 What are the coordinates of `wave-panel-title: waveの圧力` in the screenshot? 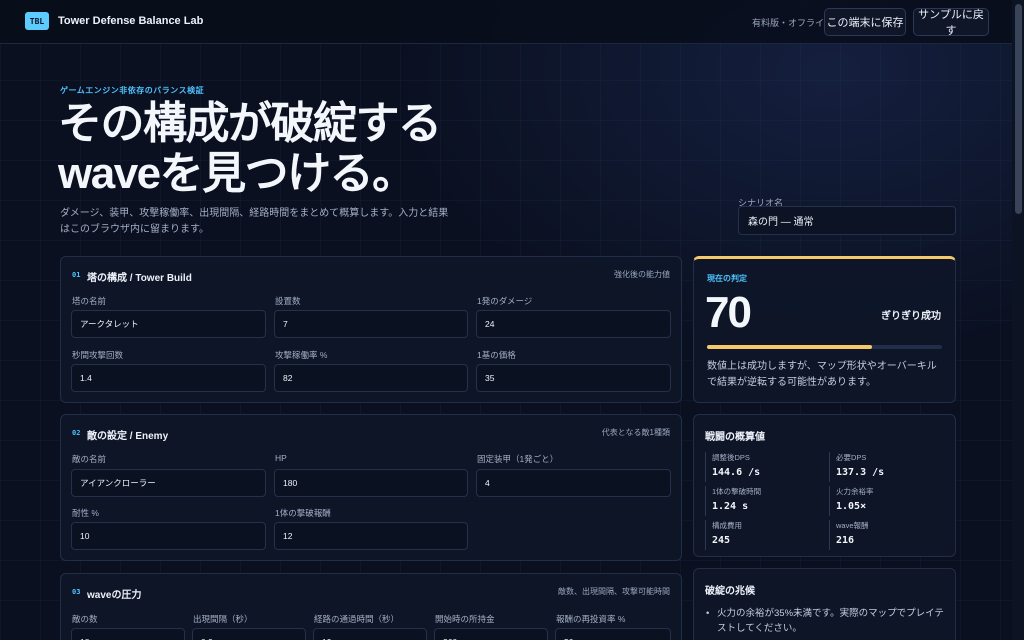 It's located at (114, 595).